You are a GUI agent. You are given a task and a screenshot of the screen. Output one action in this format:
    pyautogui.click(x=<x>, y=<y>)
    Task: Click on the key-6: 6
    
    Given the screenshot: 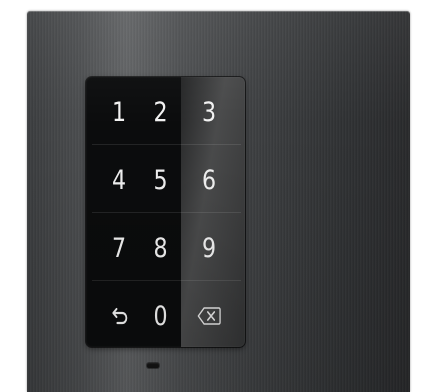 What is the action you would take?
    pyautogui.click(x=209, y=180)
    